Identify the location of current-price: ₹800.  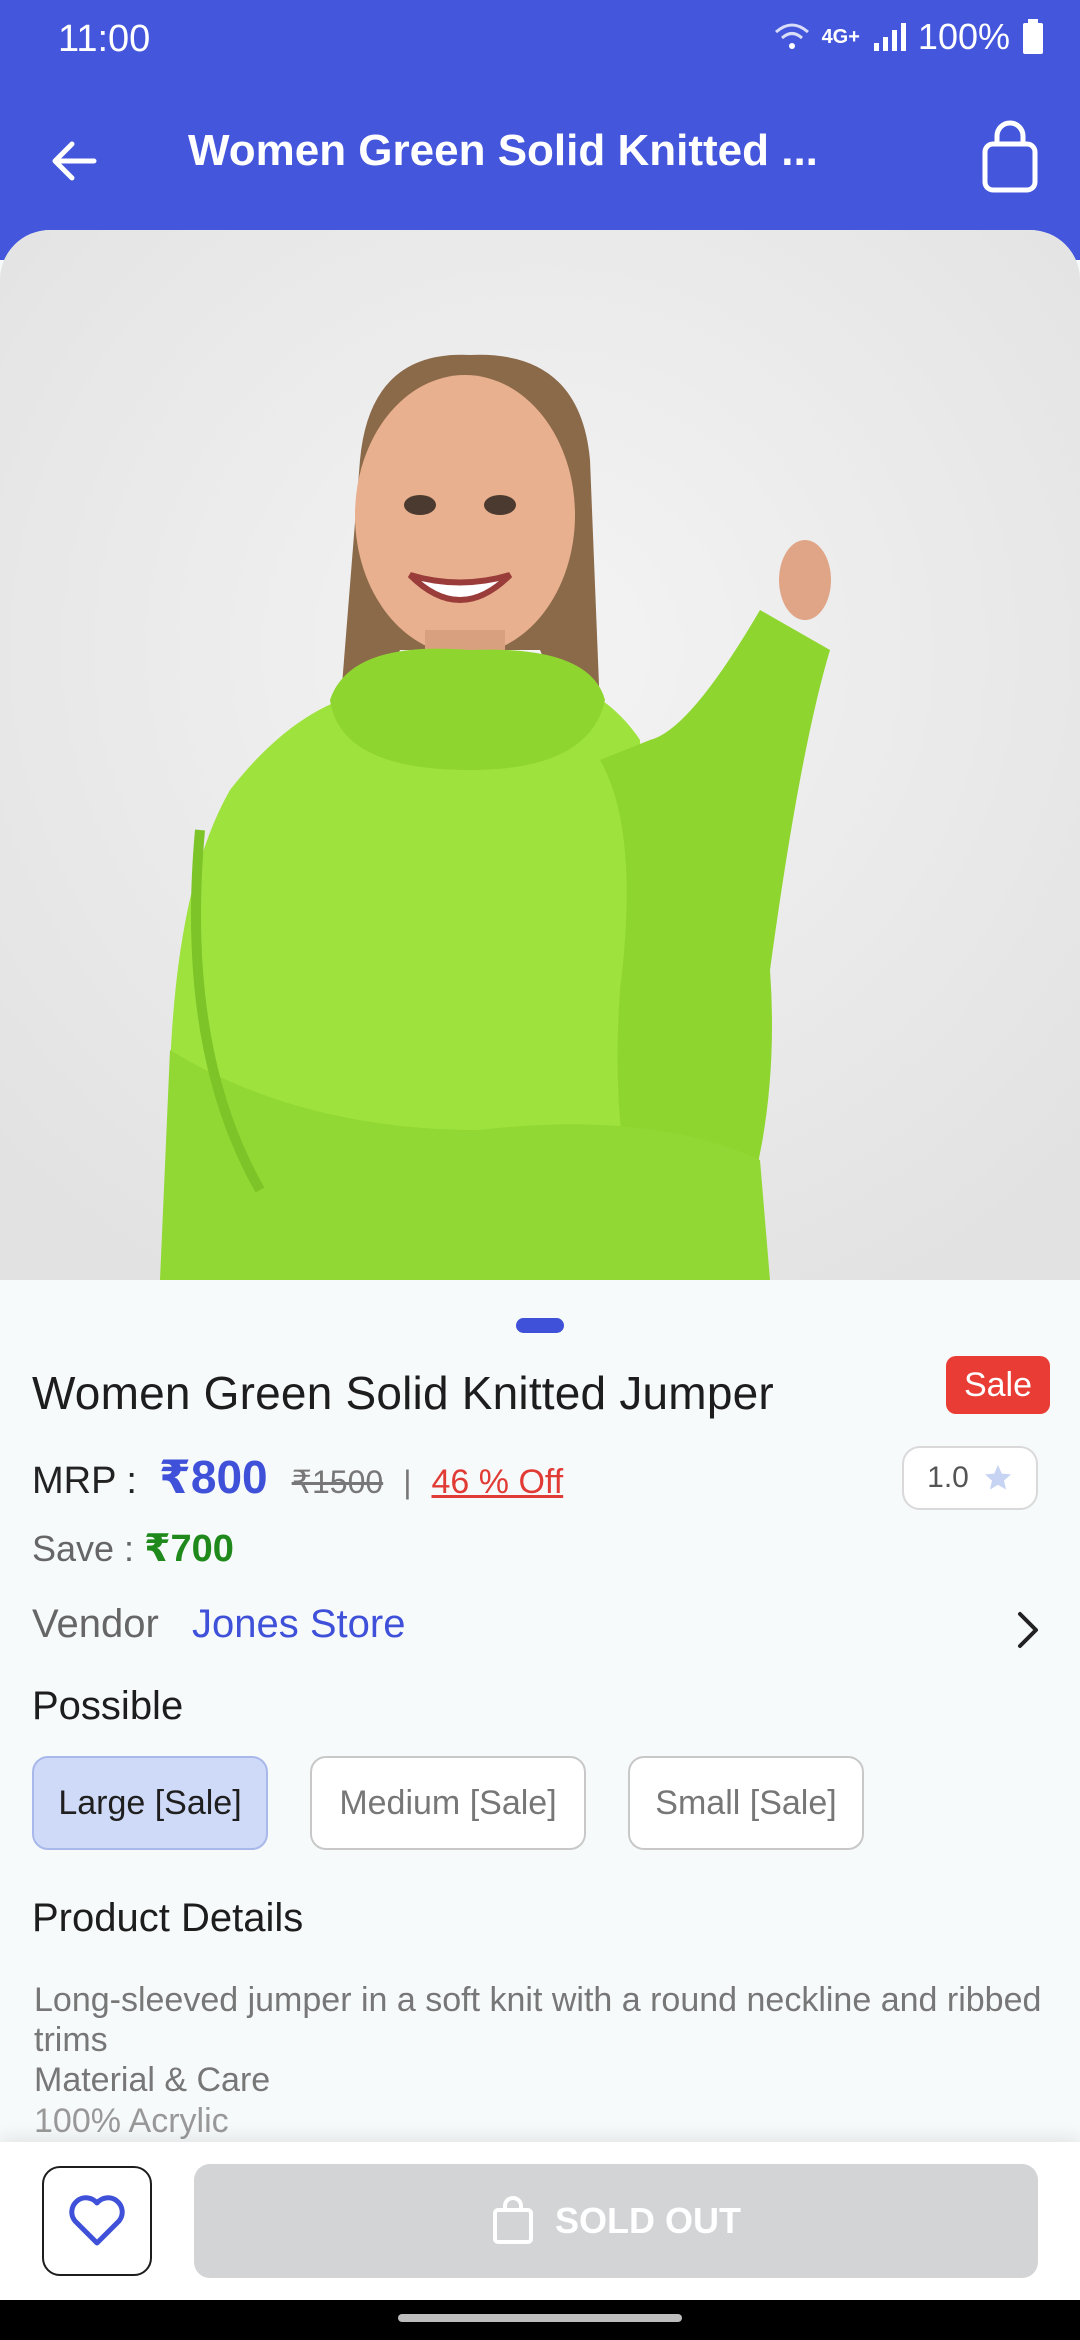
(213, 1477).